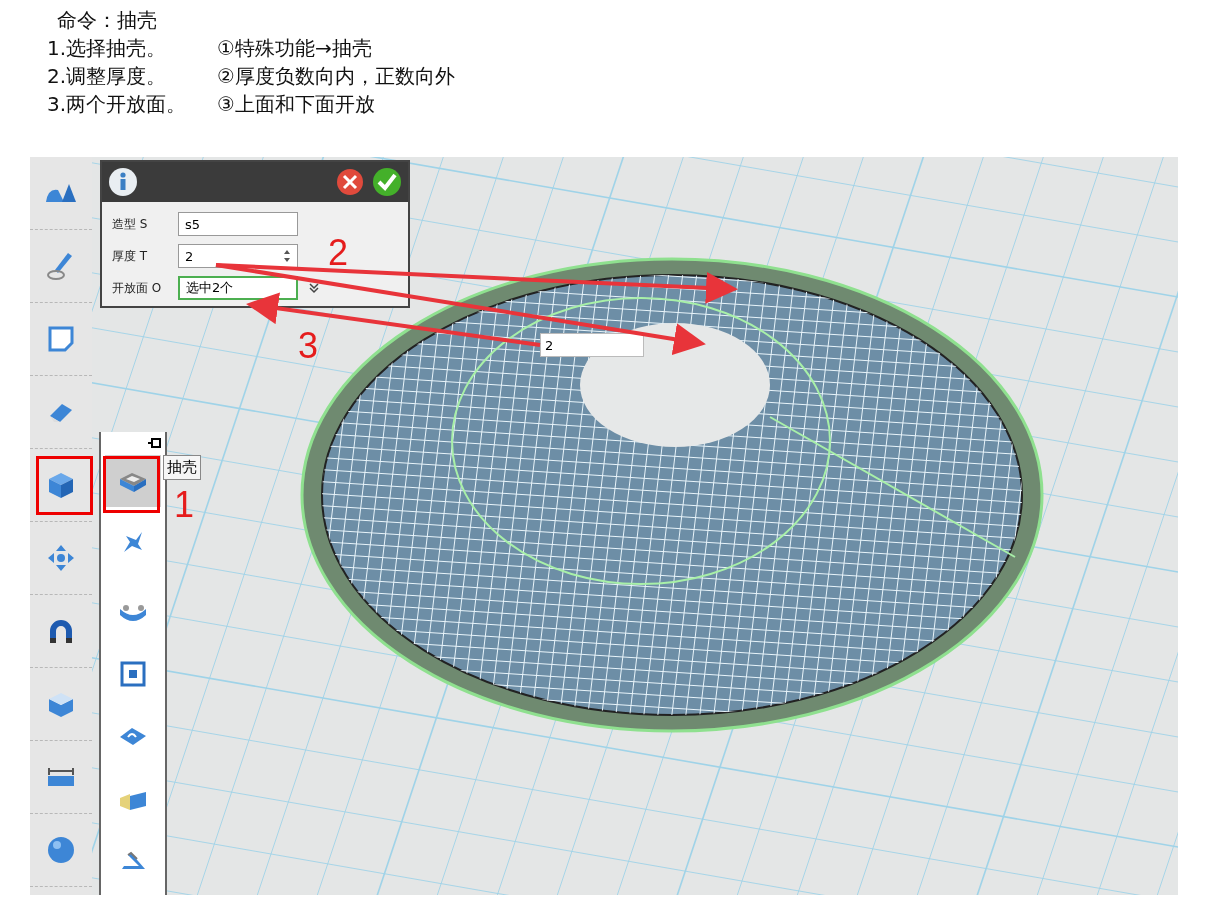  Describe the element at coordinates (350, 182) in the screenshot. I see `close-icon` at that location.